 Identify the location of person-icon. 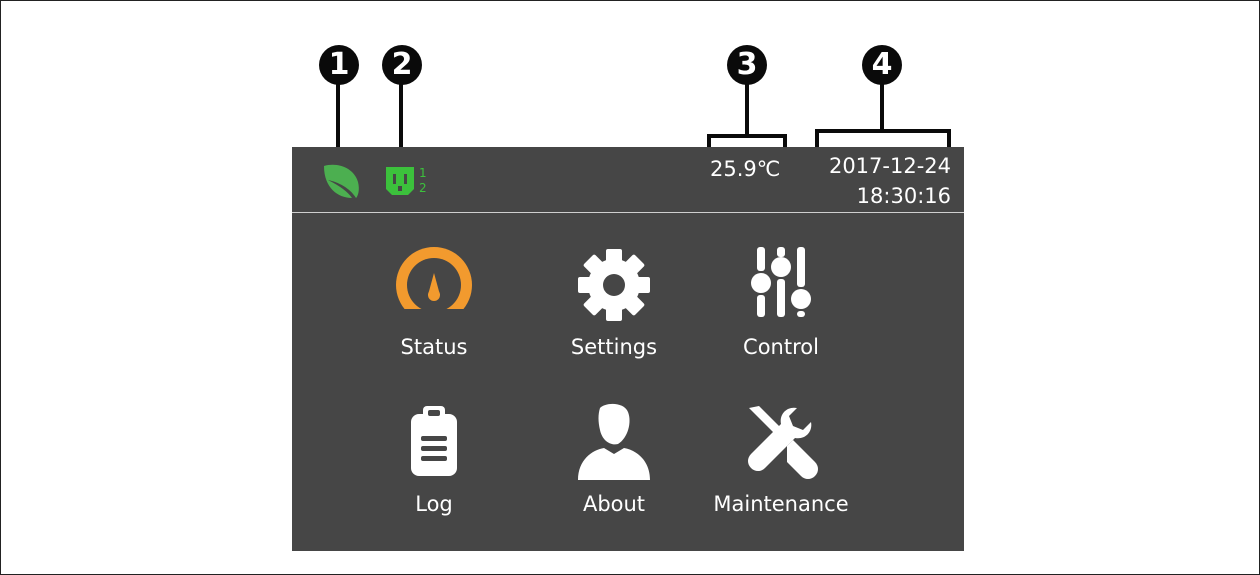
(614, 441).